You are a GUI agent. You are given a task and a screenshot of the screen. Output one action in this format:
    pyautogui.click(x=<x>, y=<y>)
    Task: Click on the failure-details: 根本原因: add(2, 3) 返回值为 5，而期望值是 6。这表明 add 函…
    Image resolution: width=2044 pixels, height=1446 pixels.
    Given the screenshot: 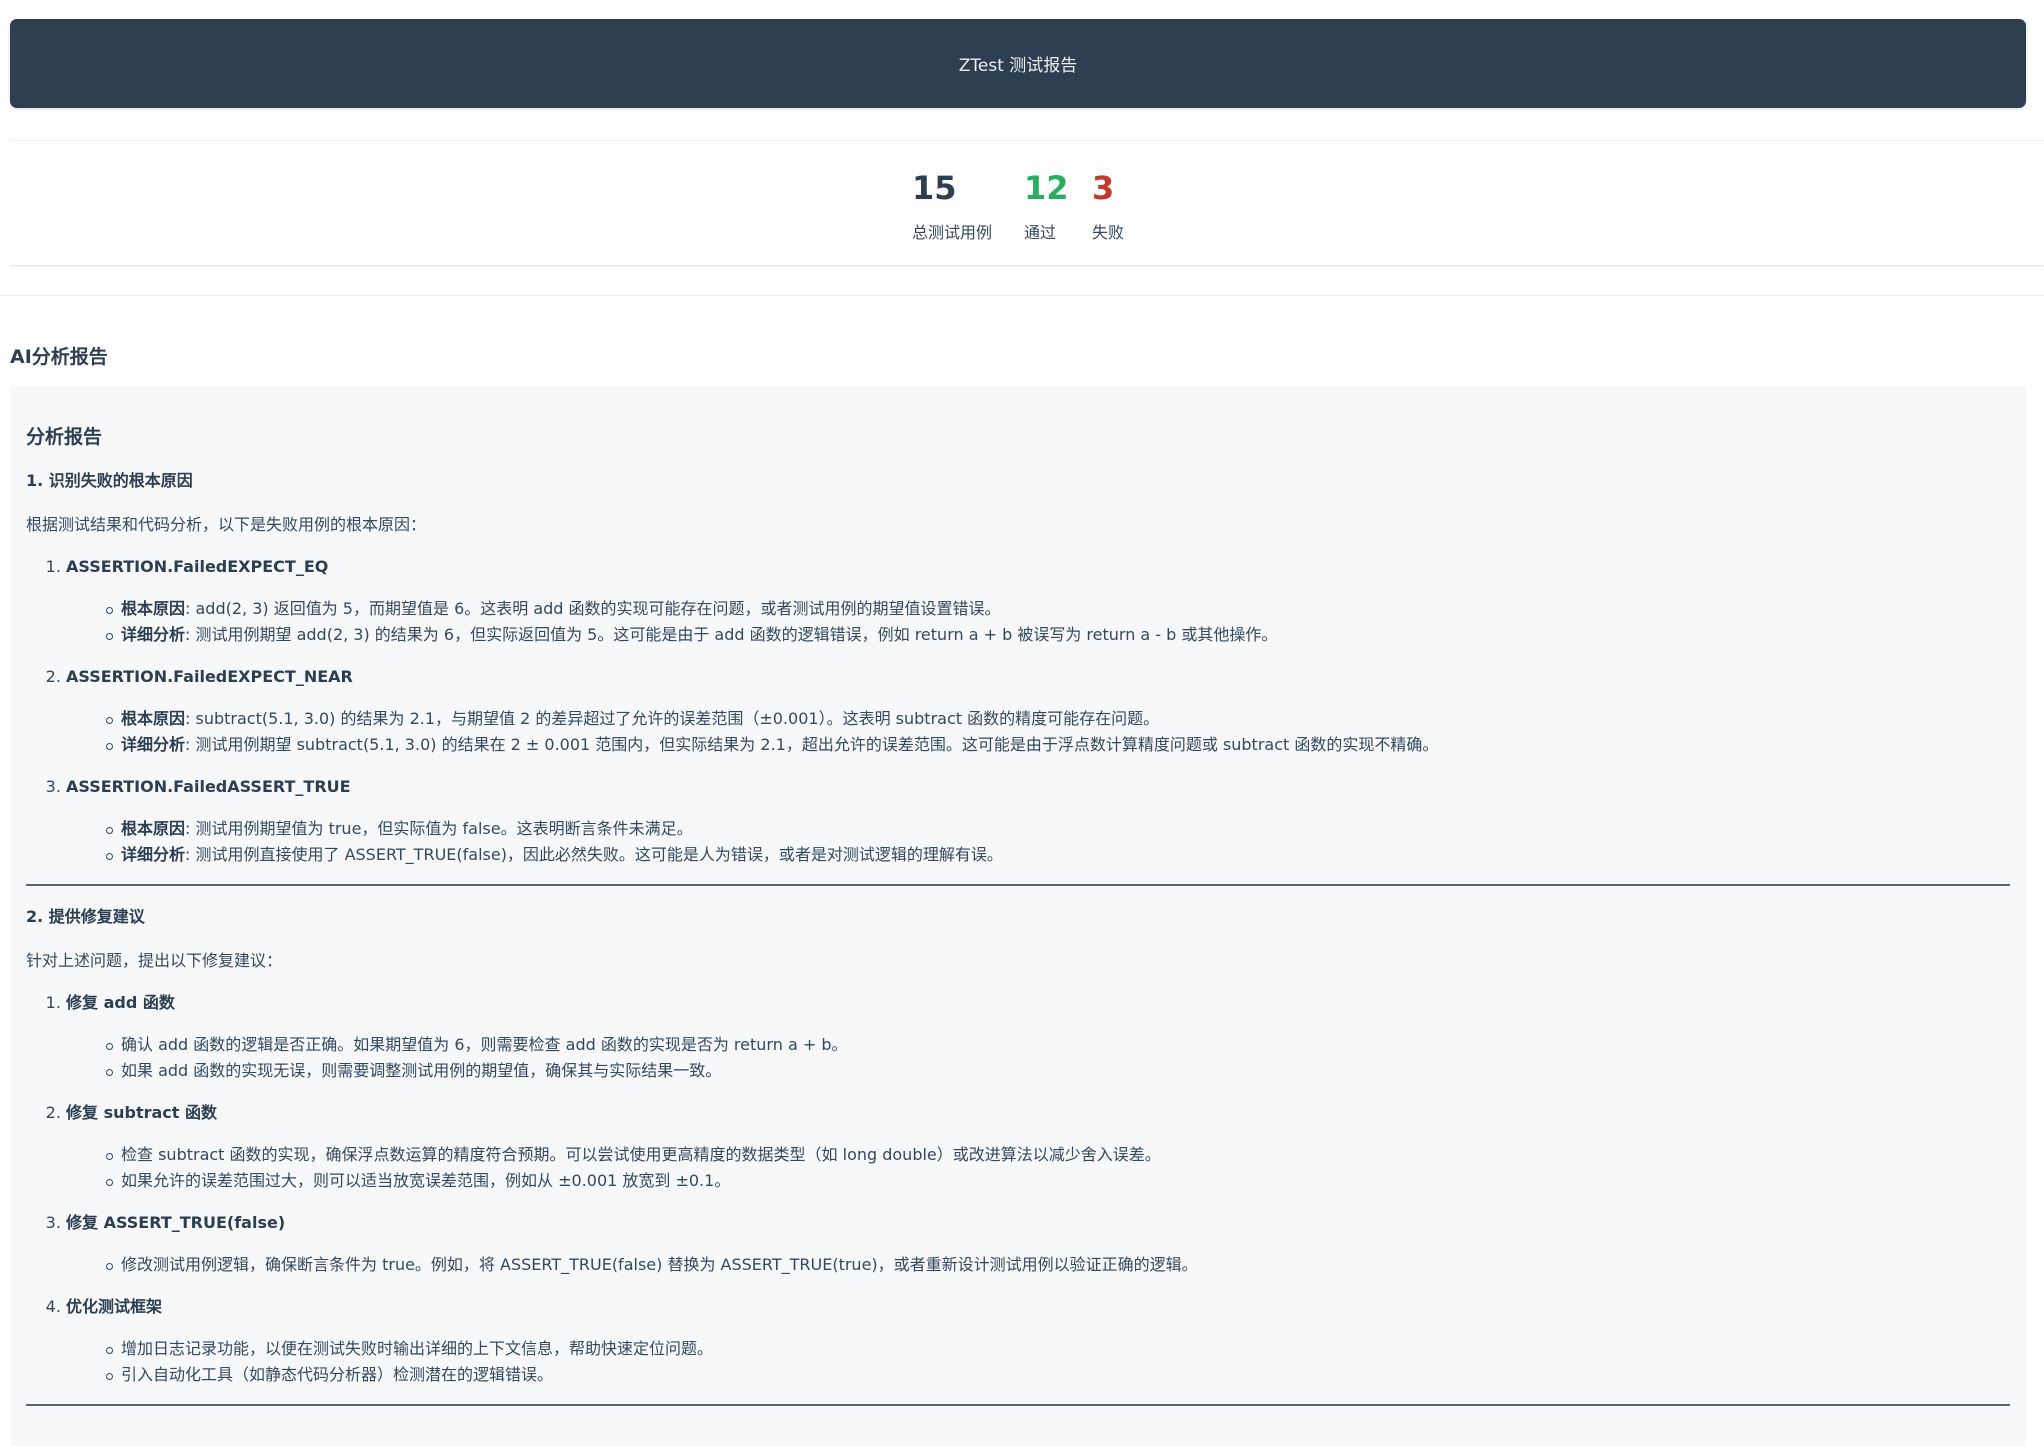 What is the action you would take?
    pyautogui.click(x=1038, y=622)
    